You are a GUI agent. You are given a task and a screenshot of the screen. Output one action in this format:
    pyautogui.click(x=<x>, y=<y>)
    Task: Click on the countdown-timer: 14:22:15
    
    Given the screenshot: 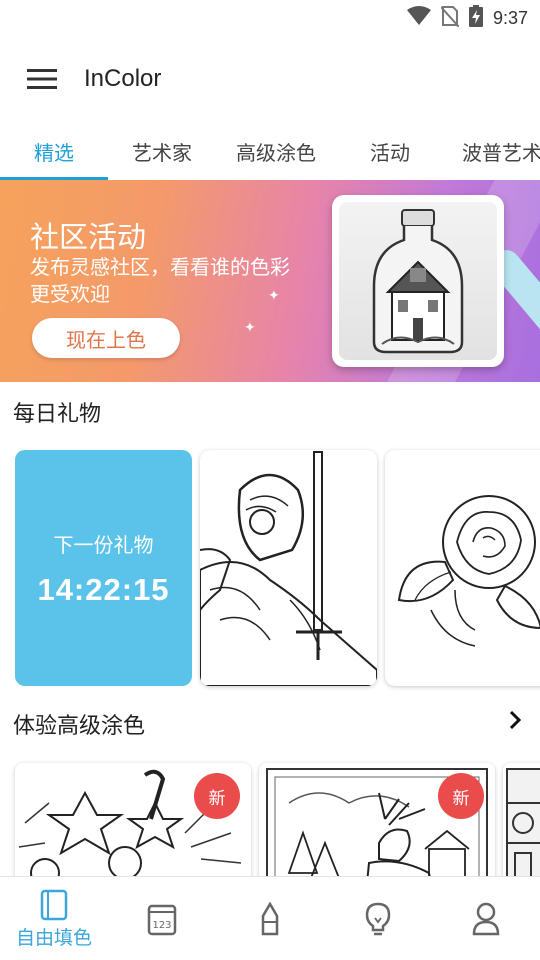 What is the action you would take?
    pyautogui.click(x=103, y=589)
    